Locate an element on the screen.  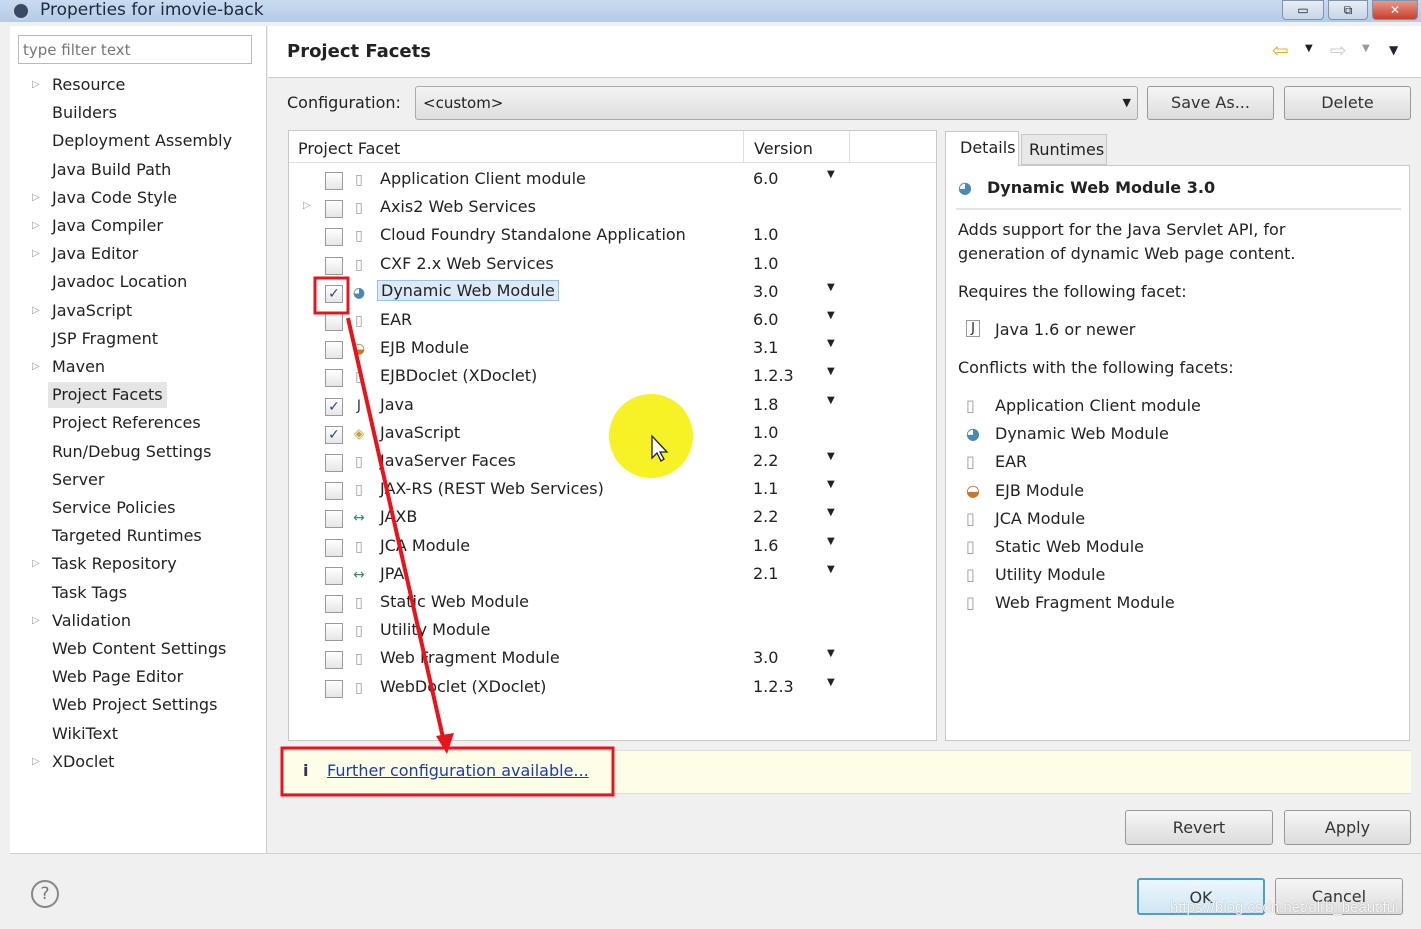
forward-icon: ⇨ is located at coordinates (1338, 50).